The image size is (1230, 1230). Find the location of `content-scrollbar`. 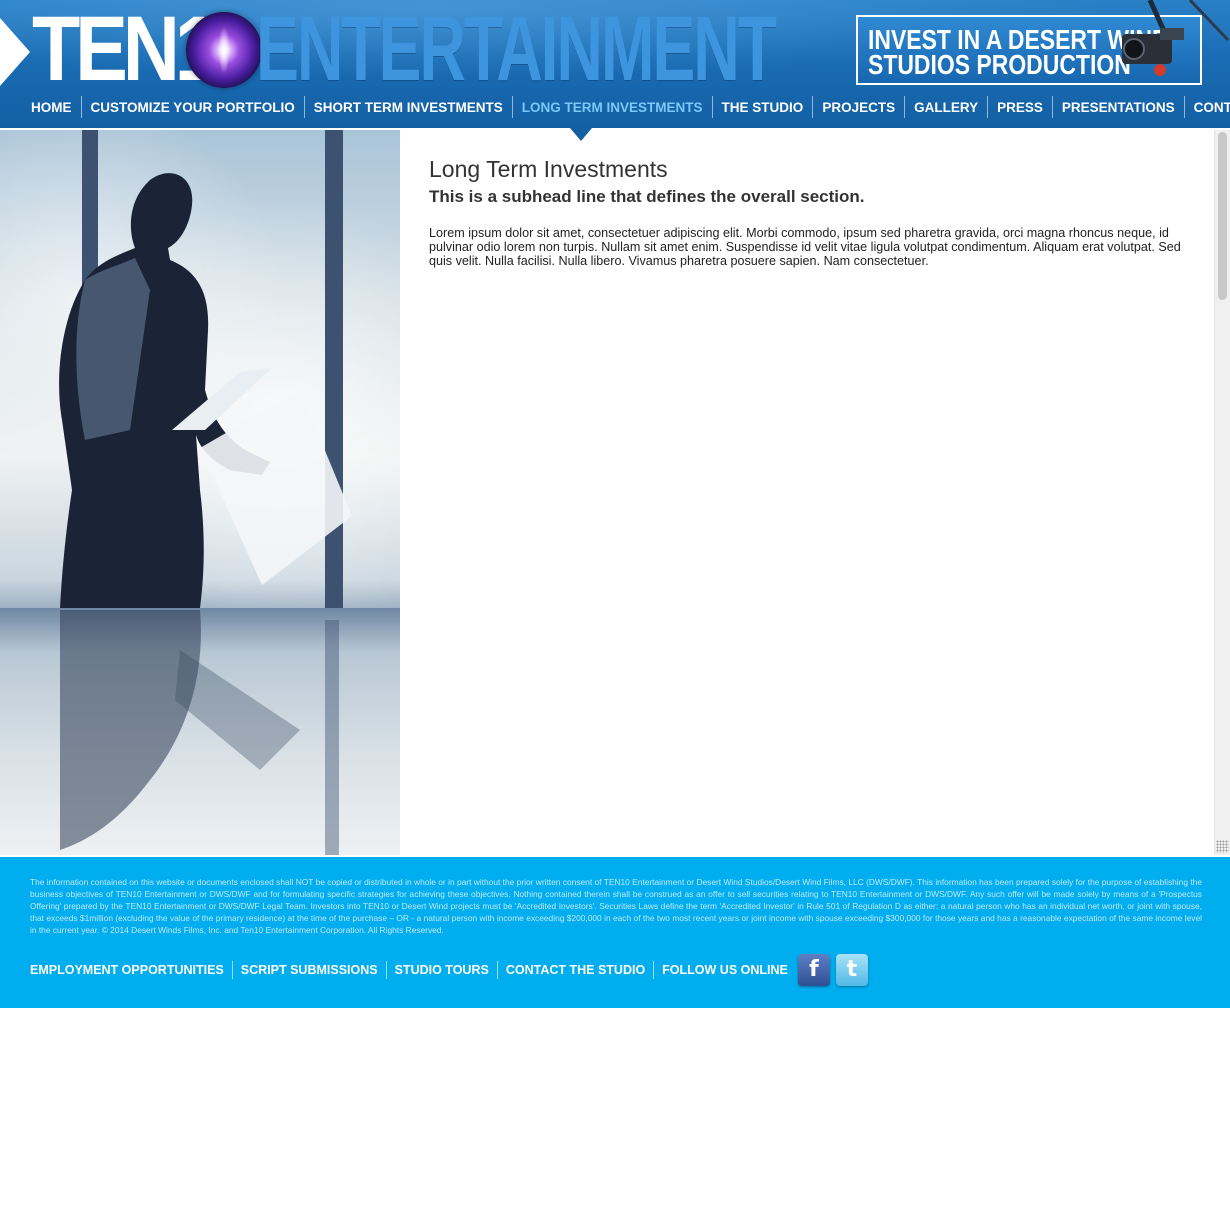

content-scrollbar is located at coordinates (1222, 492).